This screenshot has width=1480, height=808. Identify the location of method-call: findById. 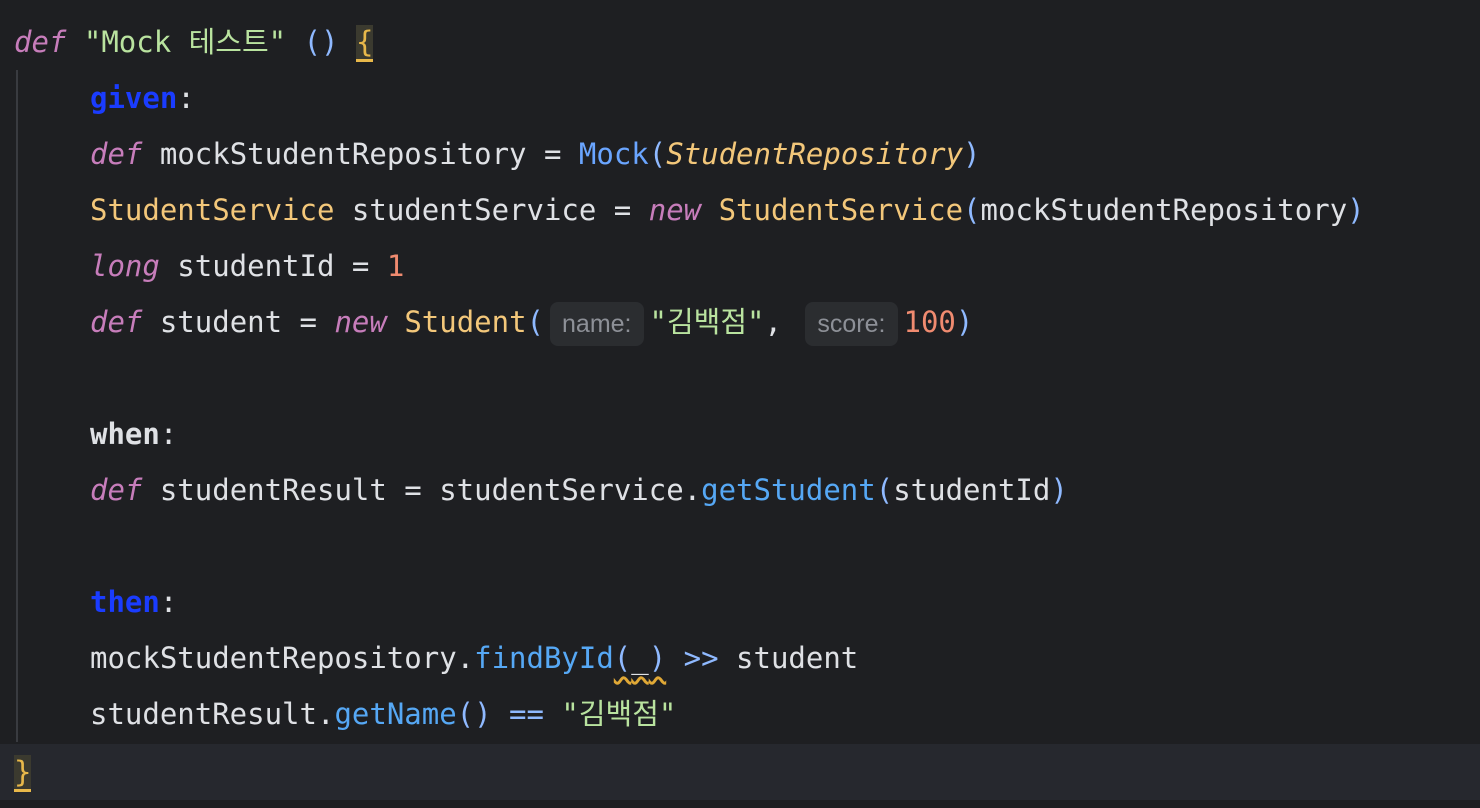
(544, 658).